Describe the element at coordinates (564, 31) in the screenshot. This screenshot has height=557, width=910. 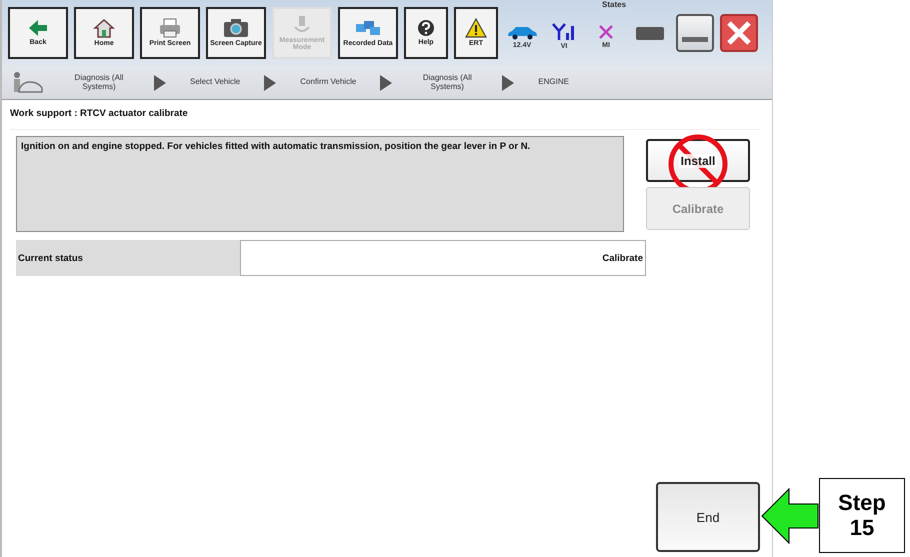
I see `signal-icon` at that location.